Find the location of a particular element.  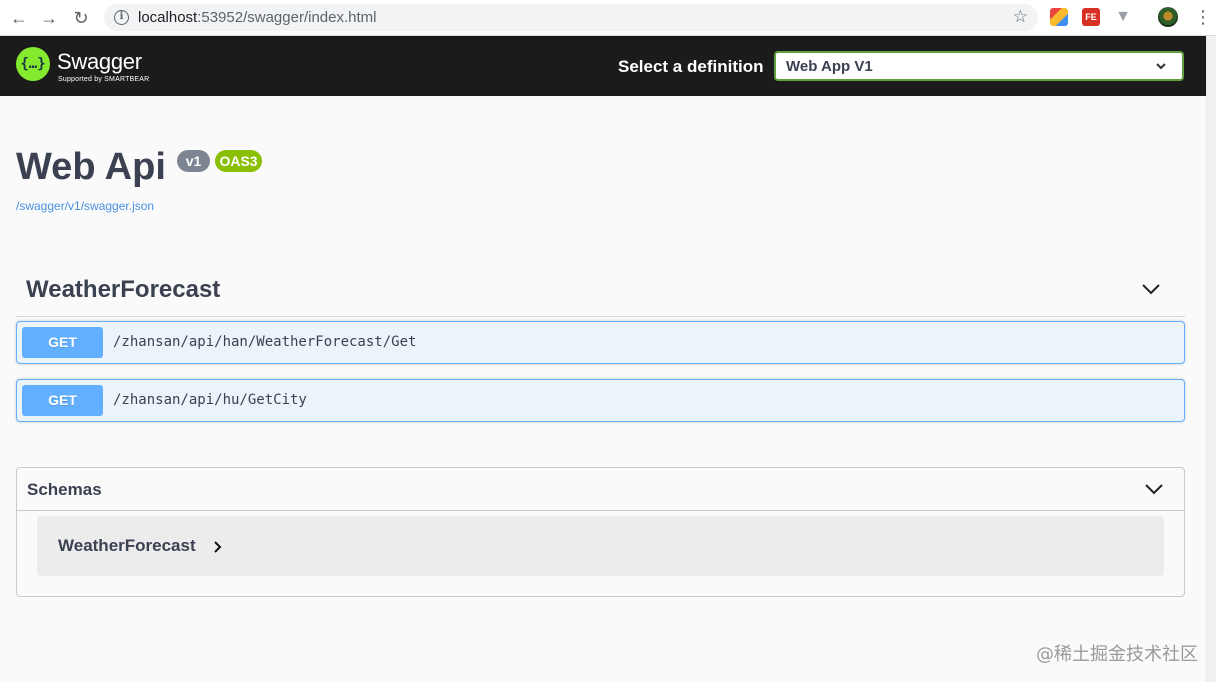

model-weatherforecast: WeatherForecast is located at coordinates (600, 546).